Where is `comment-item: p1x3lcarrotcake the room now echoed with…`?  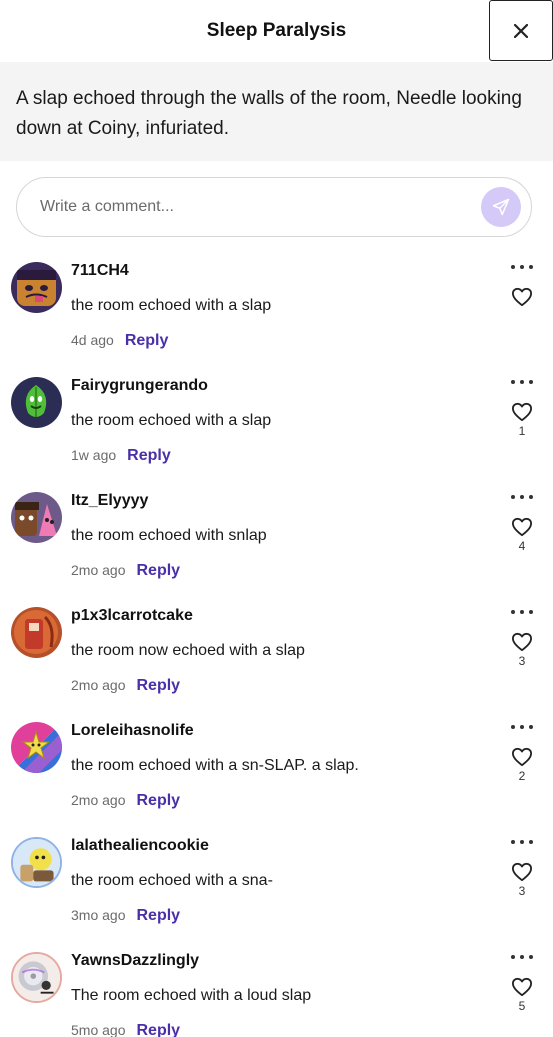
comment-item: p1x3lcarrotcake the room now echoed with… is located at coordinates (276, 659).